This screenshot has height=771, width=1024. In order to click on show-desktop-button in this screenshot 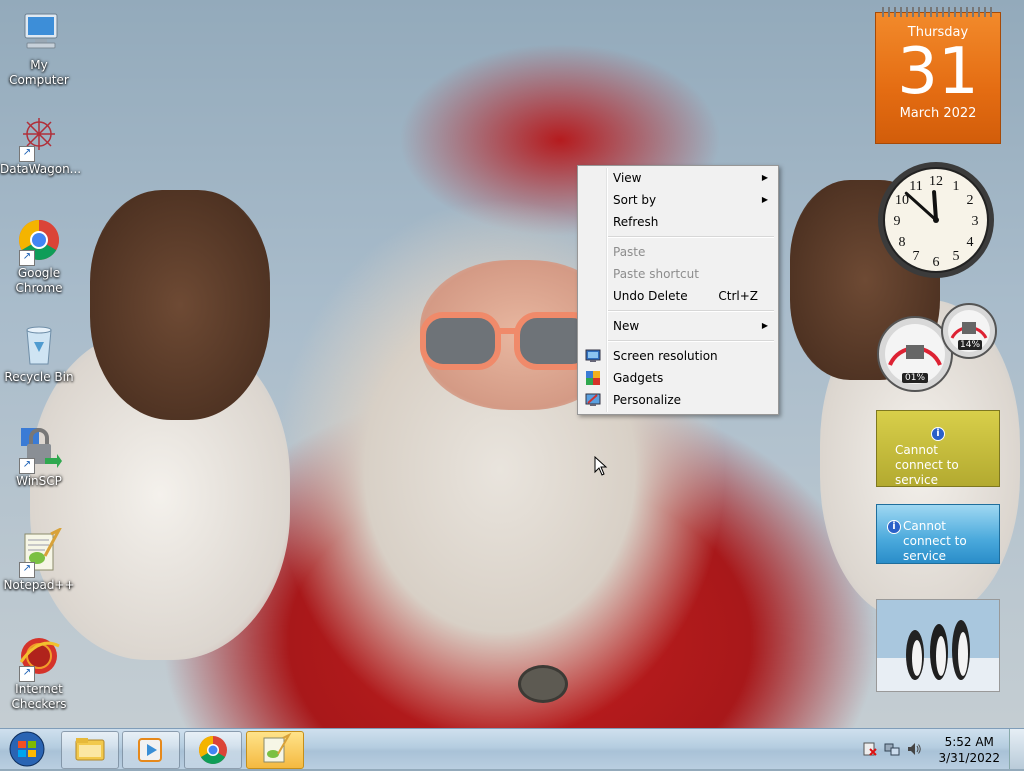, I will do `click(1016, 749)`.